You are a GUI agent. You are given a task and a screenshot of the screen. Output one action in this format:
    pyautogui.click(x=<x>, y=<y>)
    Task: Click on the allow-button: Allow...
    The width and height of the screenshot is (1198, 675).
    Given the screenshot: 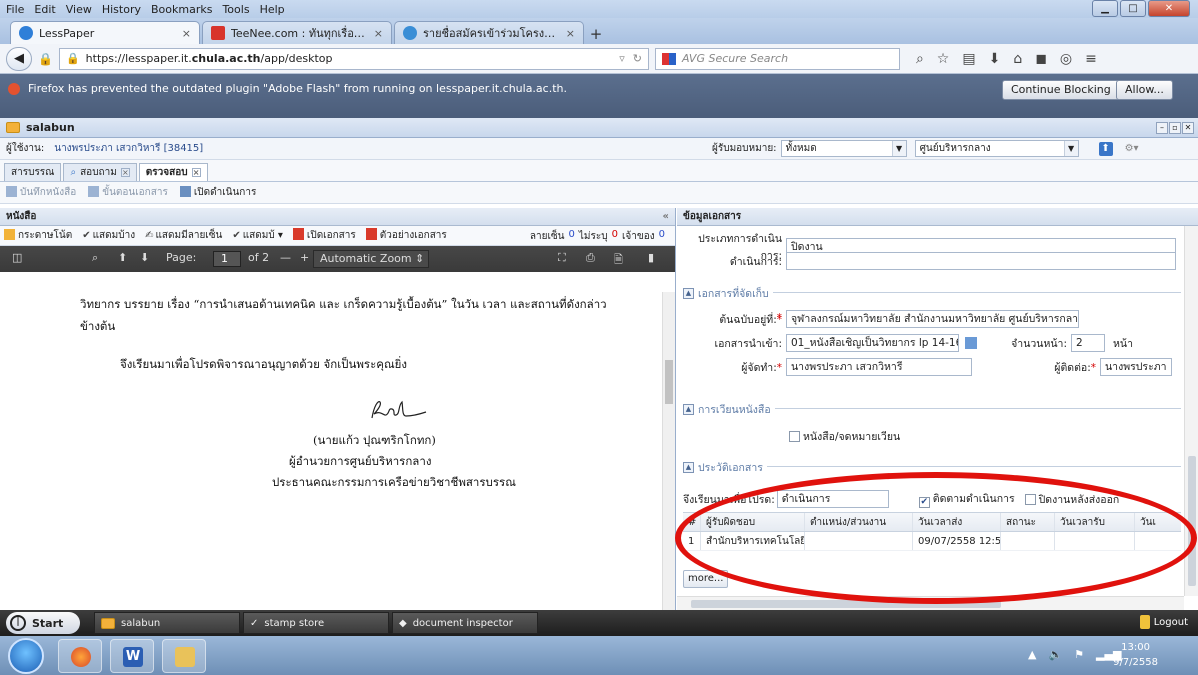 What is the action you would take?
    pyautogui.click(x=1144, y=90)
    